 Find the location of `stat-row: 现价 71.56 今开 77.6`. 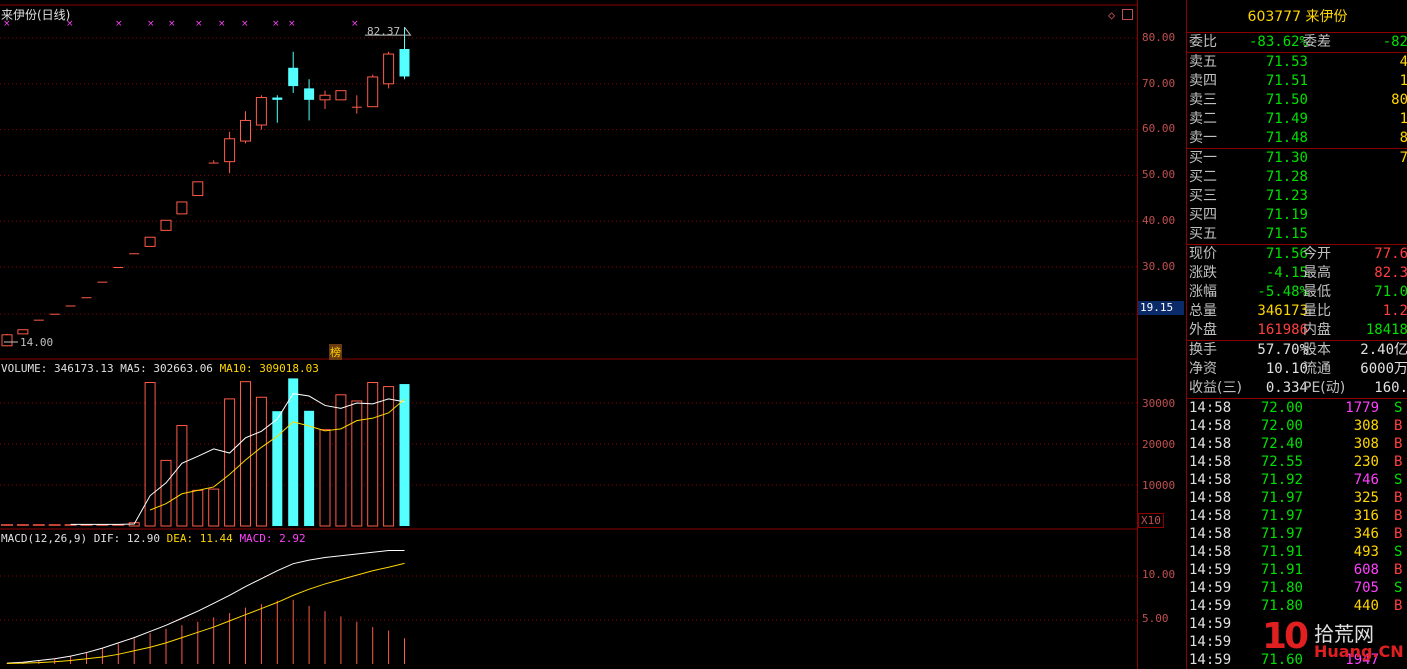

stat-row: 现价 71.56 今开 77.6 is located at coordinates (1297, 254).